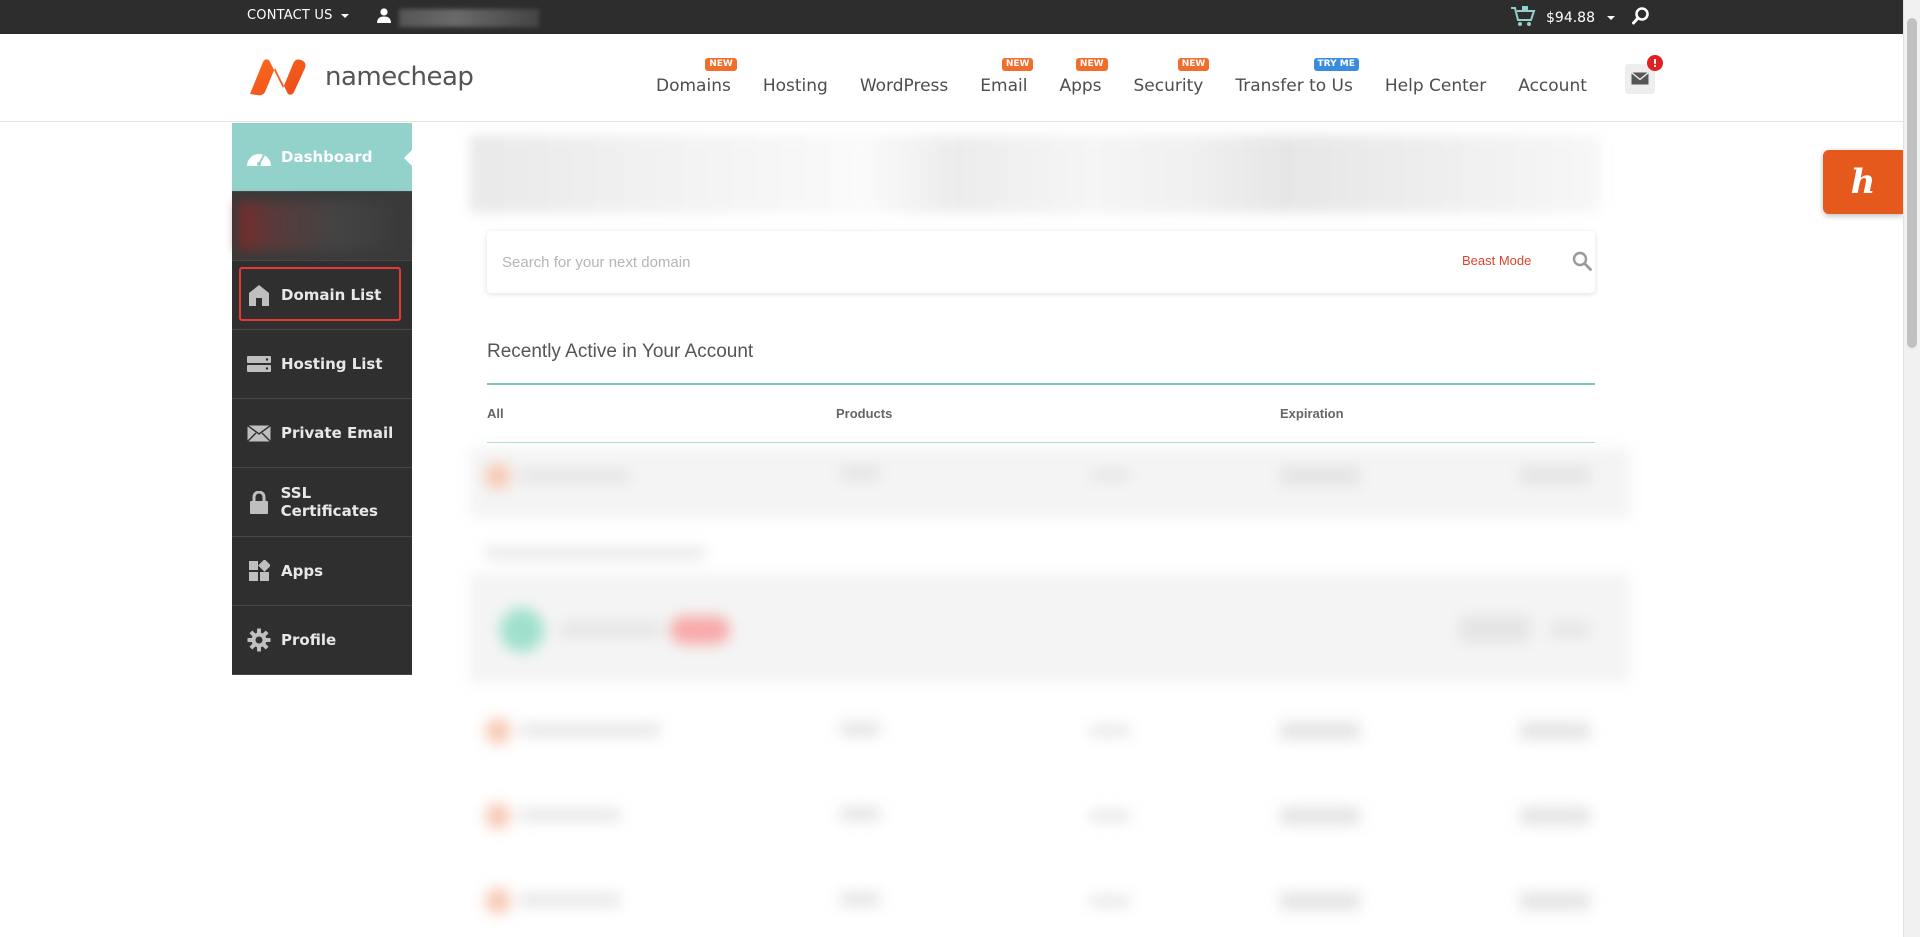 The height and width of the screenshot is (937, 1920). I want to click on nav-label: Hosting, so click(795, 86).